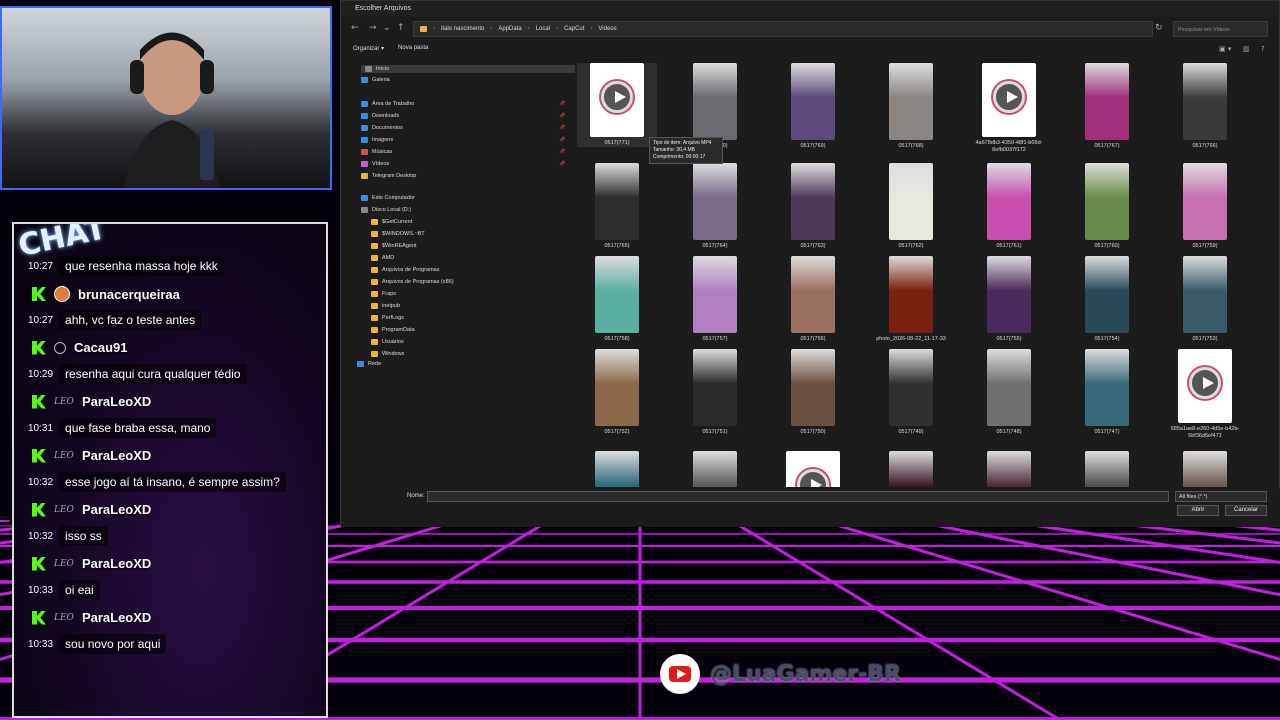 This screenshot has height=720, width=1280. I want to click on nav-item-in-cio: Início, so click(468, 69).